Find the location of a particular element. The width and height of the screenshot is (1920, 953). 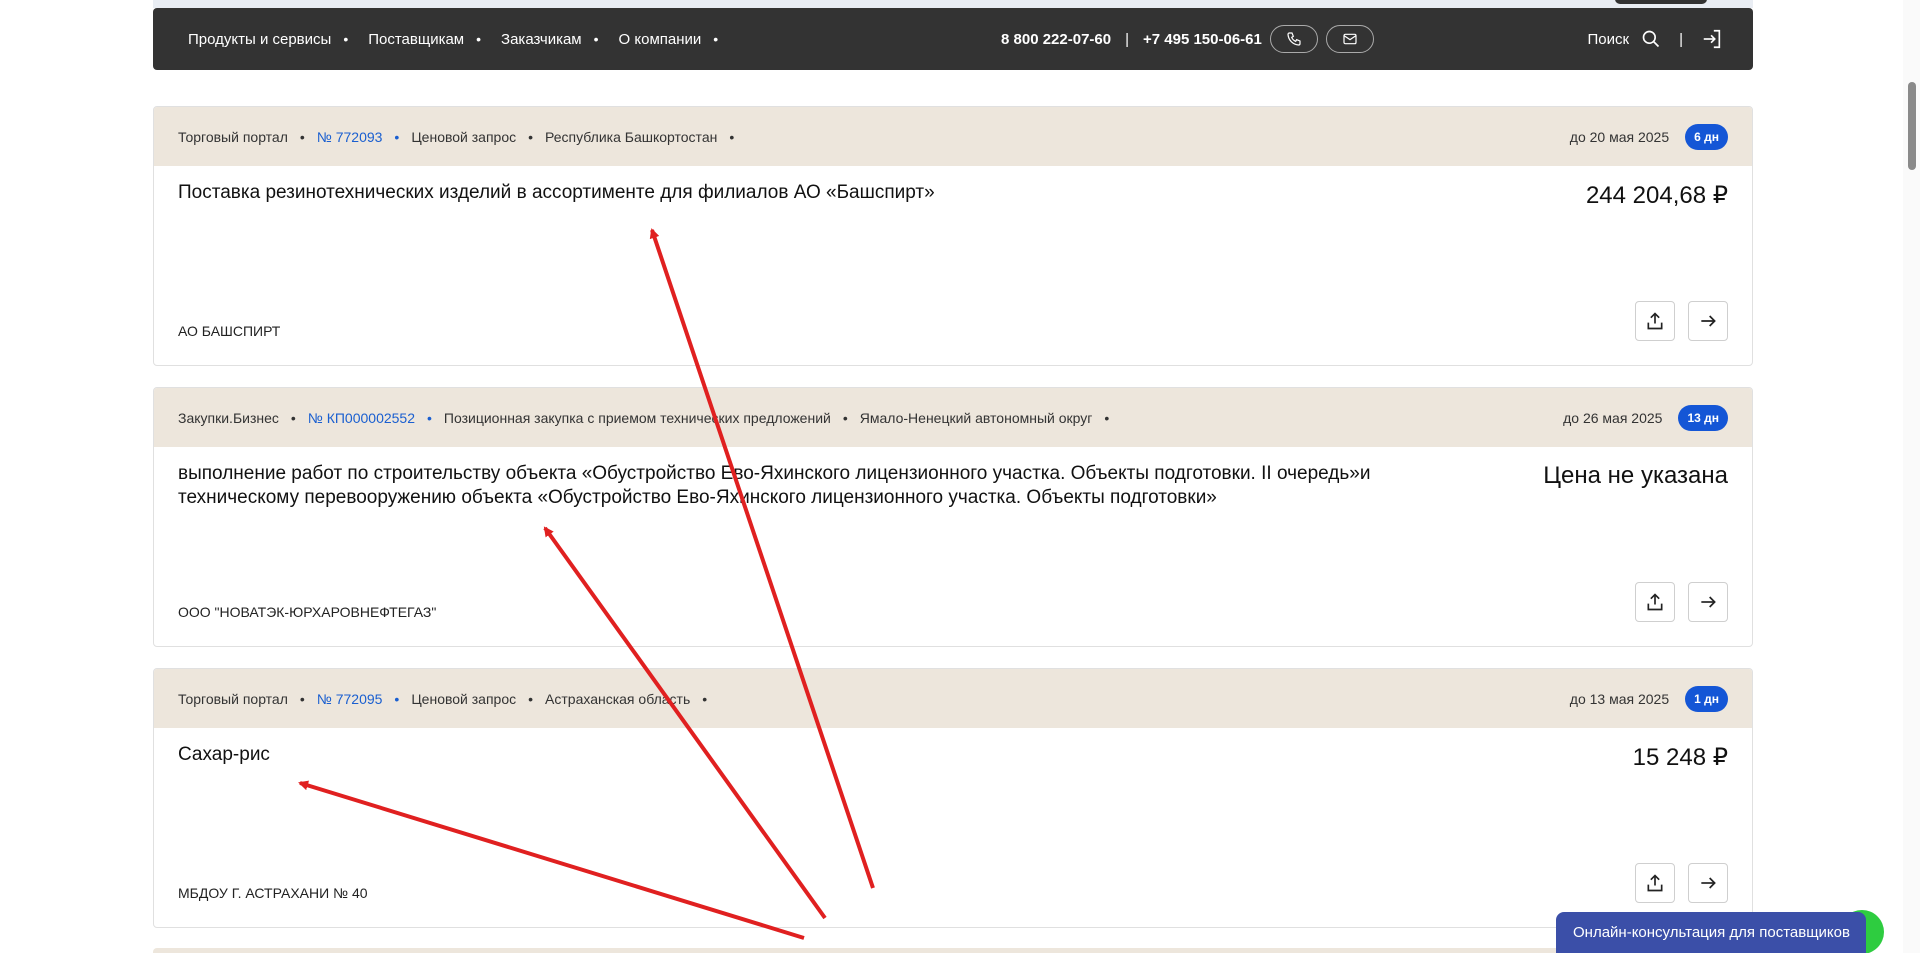

nav-link-customers: Заказчикам • is located at coordinates (560, 39).